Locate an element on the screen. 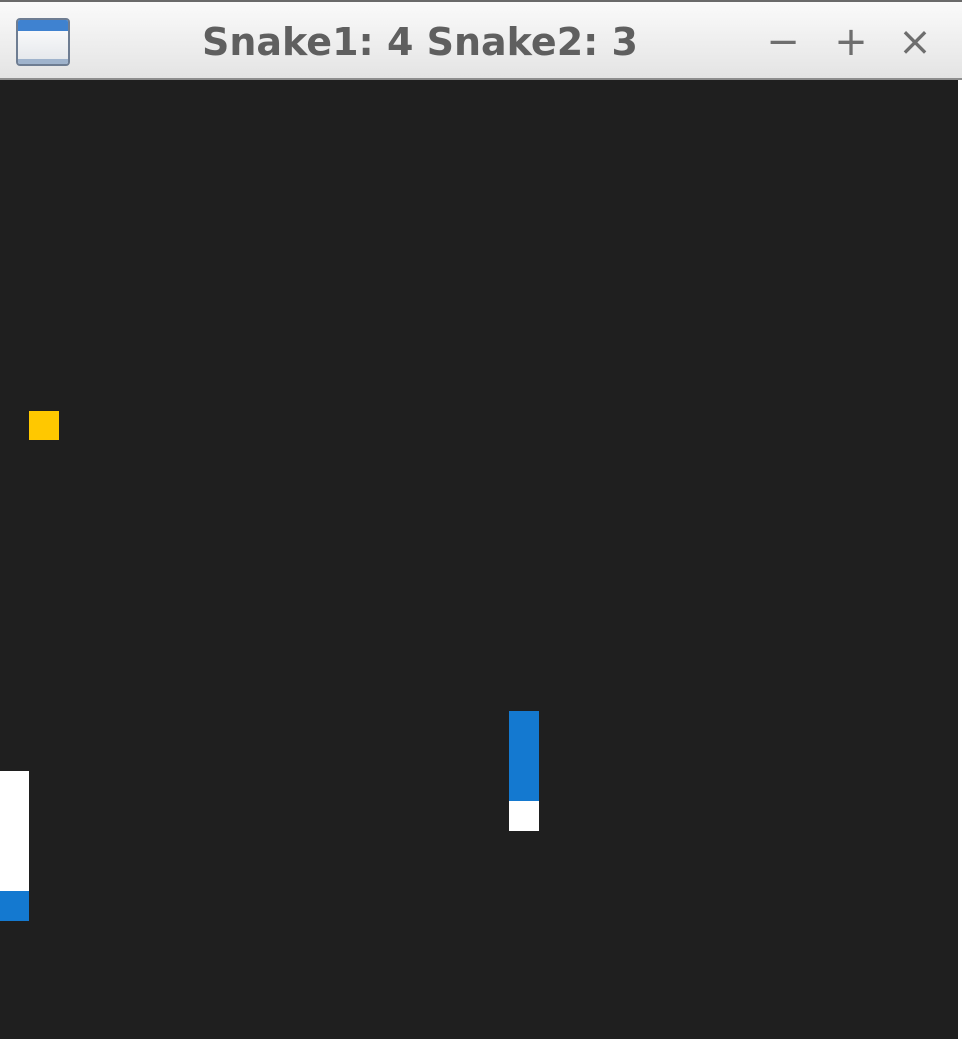 The height and width of the screenshot is (1039, 962). minimize-button: − is located at coordinates (783, 42).